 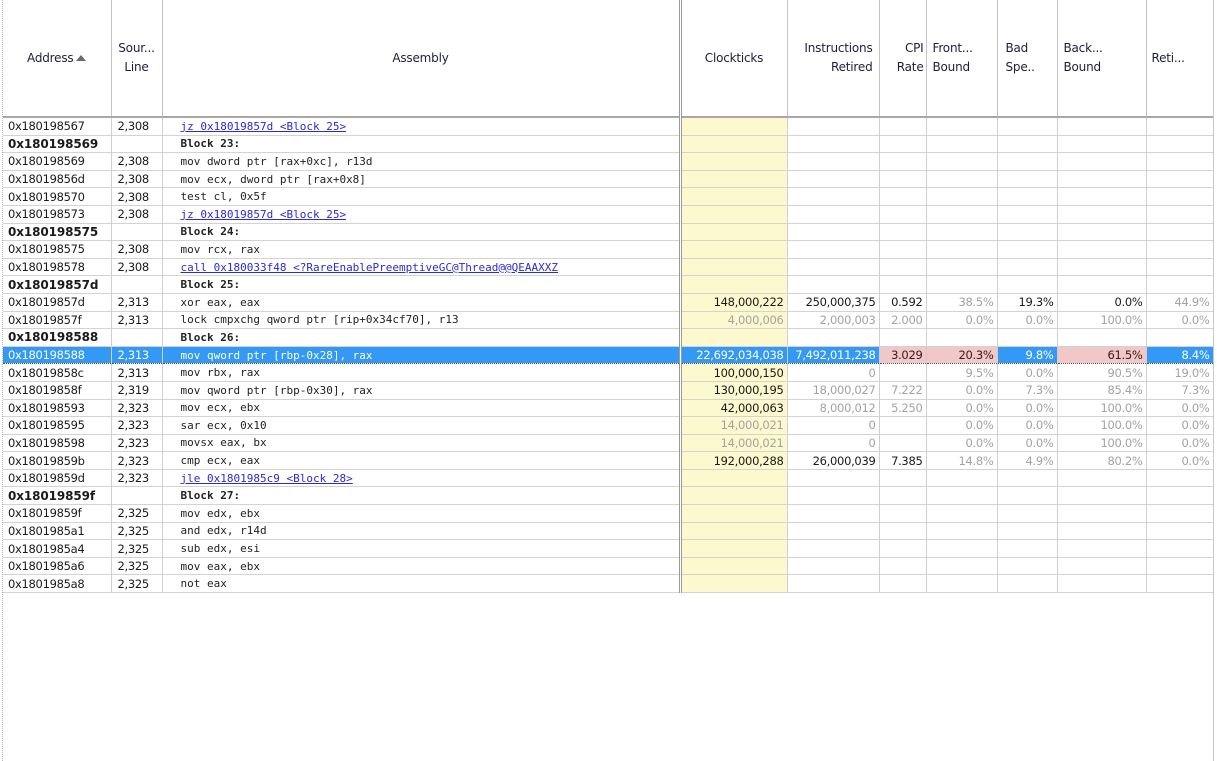 What do you see at coordinates (1027, 59) in the screenshot?
I see `column-header-bad-speculation: Bad Spe..` at bounding box center [1027, 59].